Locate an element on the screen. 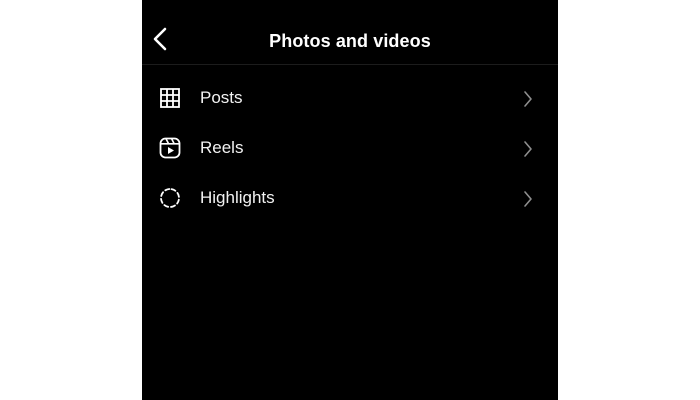 The height and width of the screenshot is (400, 700). menu-item-label: Posts is located at coordinates (221, 97).